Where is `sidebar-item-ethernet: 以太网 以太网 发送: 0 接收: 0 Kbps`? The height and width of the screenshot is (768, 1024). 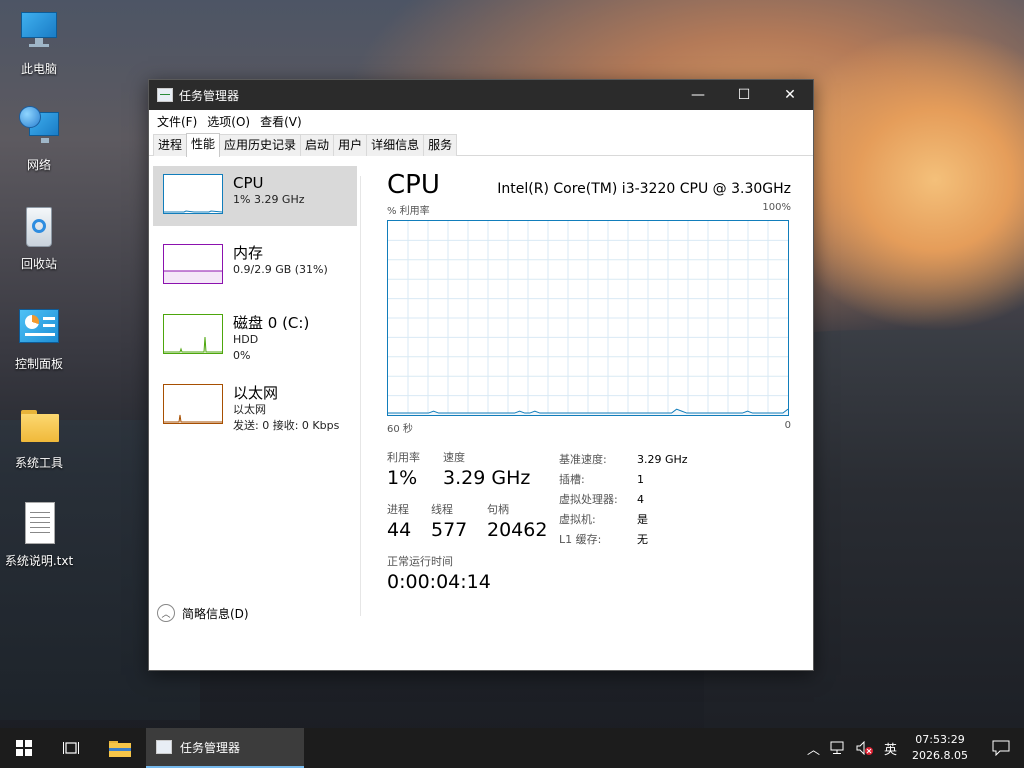 sidebar-item-ethernet: 以太网 以太网 发送: 0 接收: 0 Kbps is located at coordinates (255, 406).